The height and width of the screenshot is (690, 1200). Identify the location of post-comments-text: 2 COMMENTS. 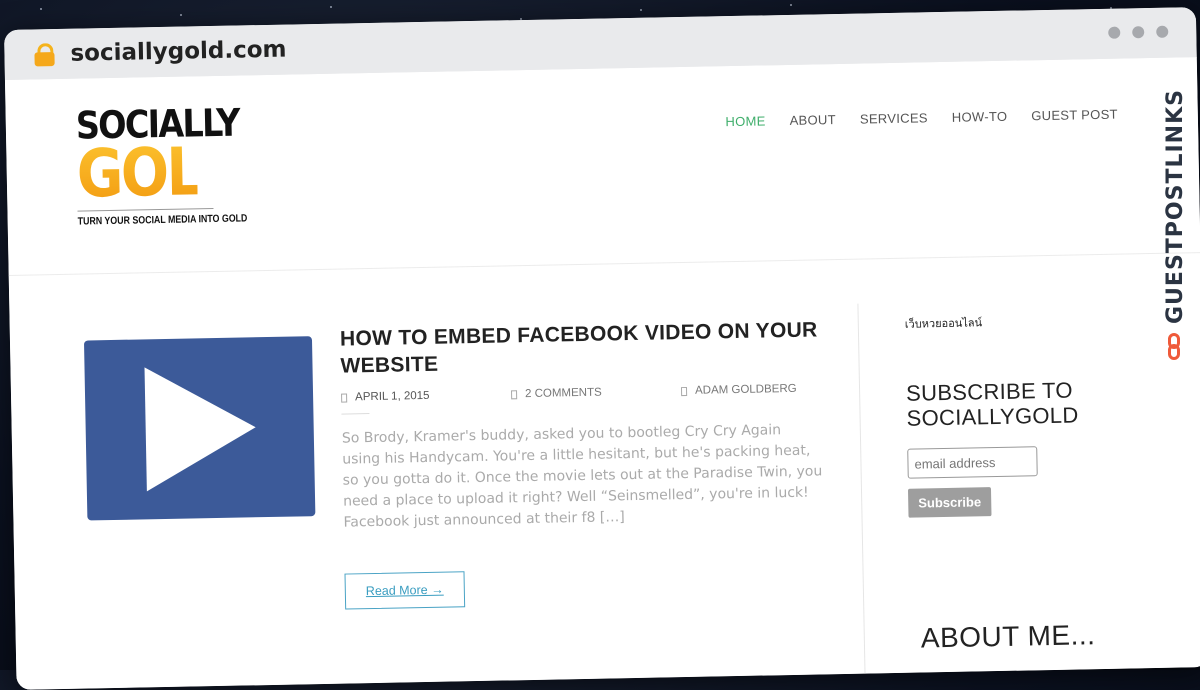
(563, 393).